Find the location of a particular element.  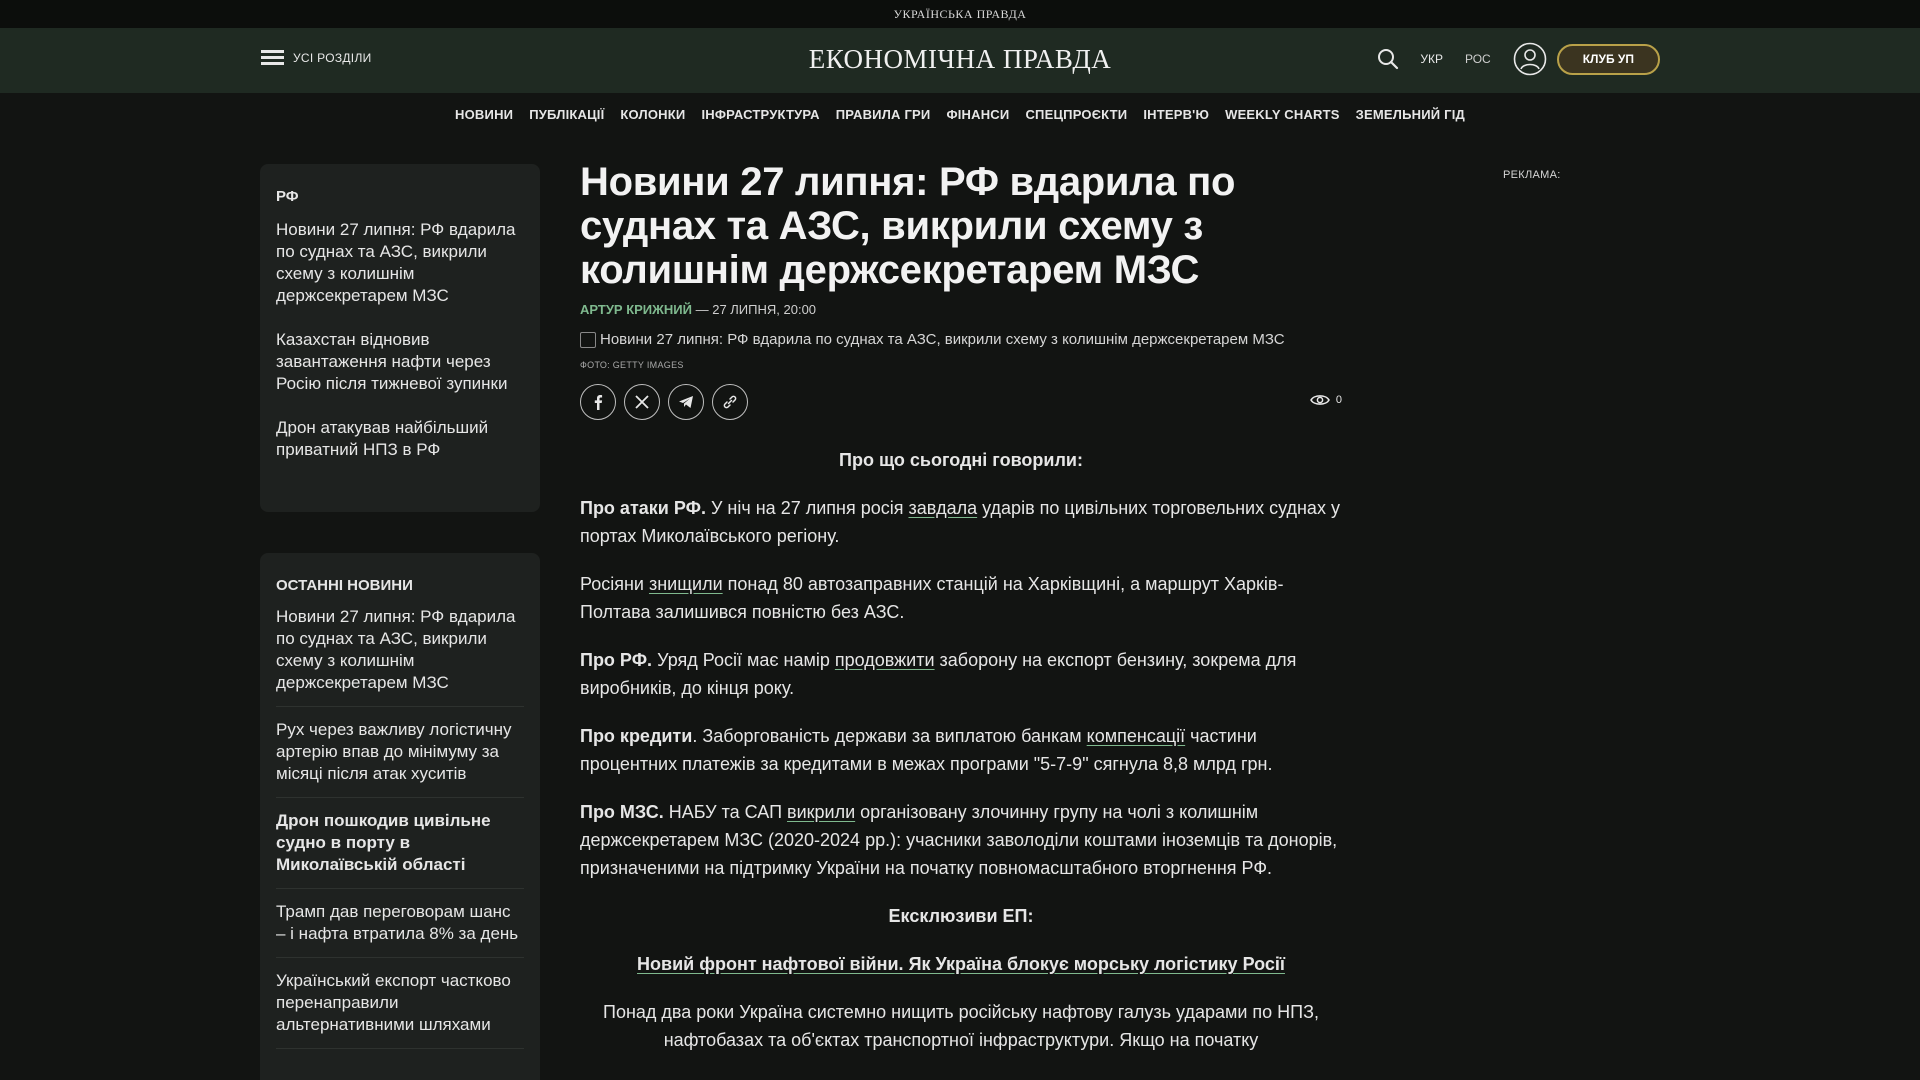

latest-news-heading: ОСТАННІ НОВИНИ is located at coordinates (344, 585).